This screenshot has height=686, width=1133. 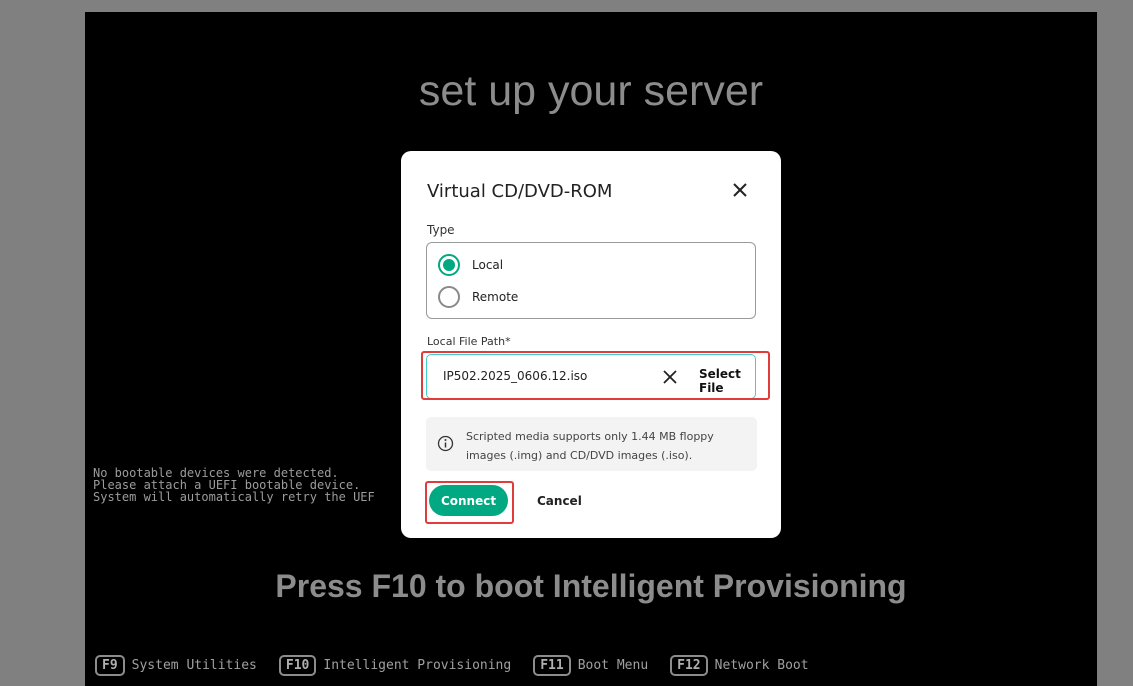 What do you see at coordinates (445, 443) in the screenshot?
I see `info-icon` at bounding box center [445, 443].